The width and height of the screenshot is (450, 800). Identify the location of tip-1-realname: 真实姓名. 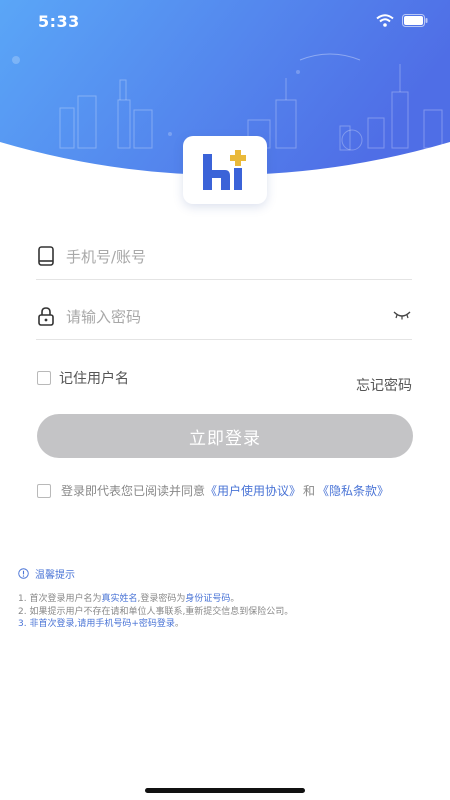
(119, 599).